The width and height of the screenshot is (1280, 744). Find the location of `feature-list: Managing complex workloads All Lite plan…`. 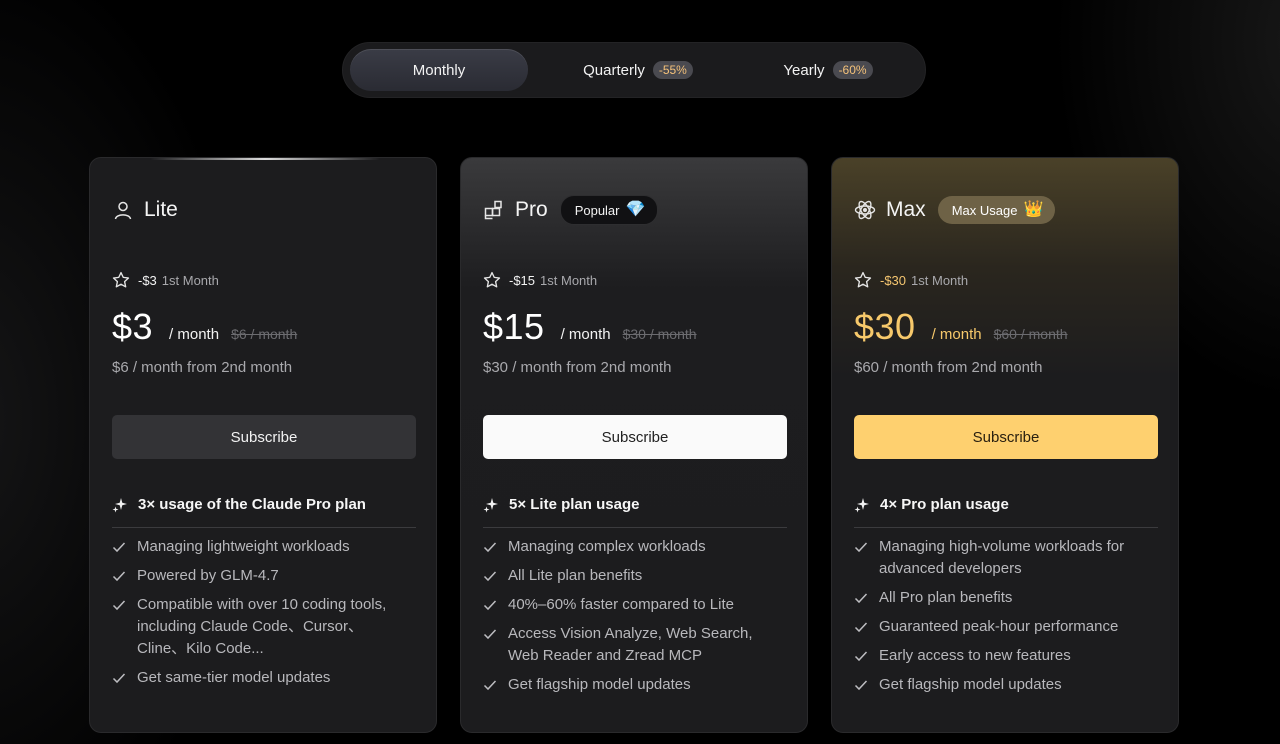

feature-list: Managing complex workloads All Lite plan… is located at coordinates (633, 619).